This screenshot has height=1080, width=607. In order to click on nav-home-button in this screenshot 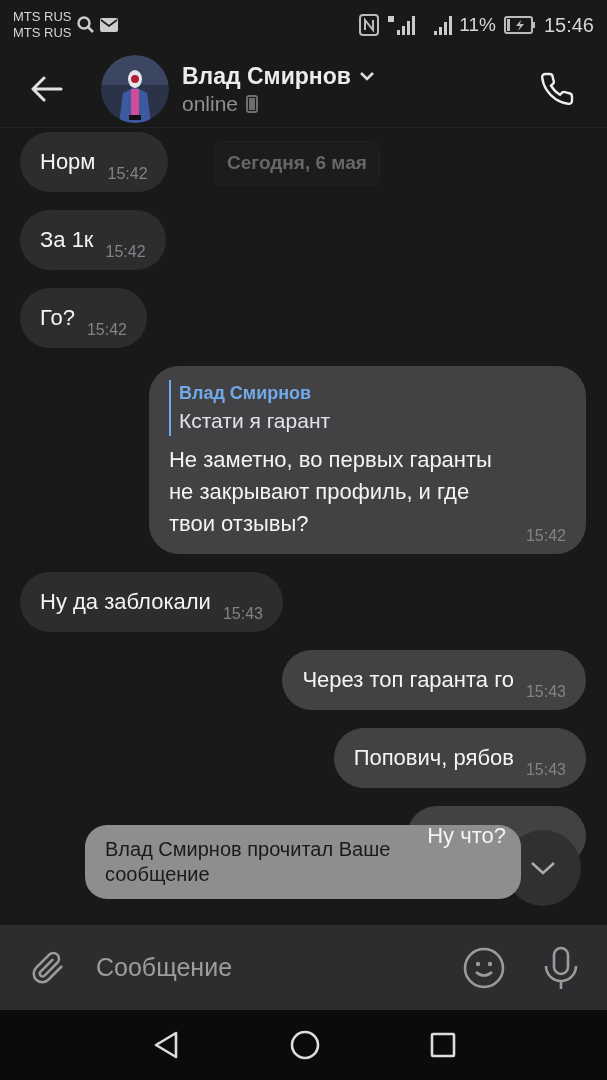, I will do `click(304, 1045)`.